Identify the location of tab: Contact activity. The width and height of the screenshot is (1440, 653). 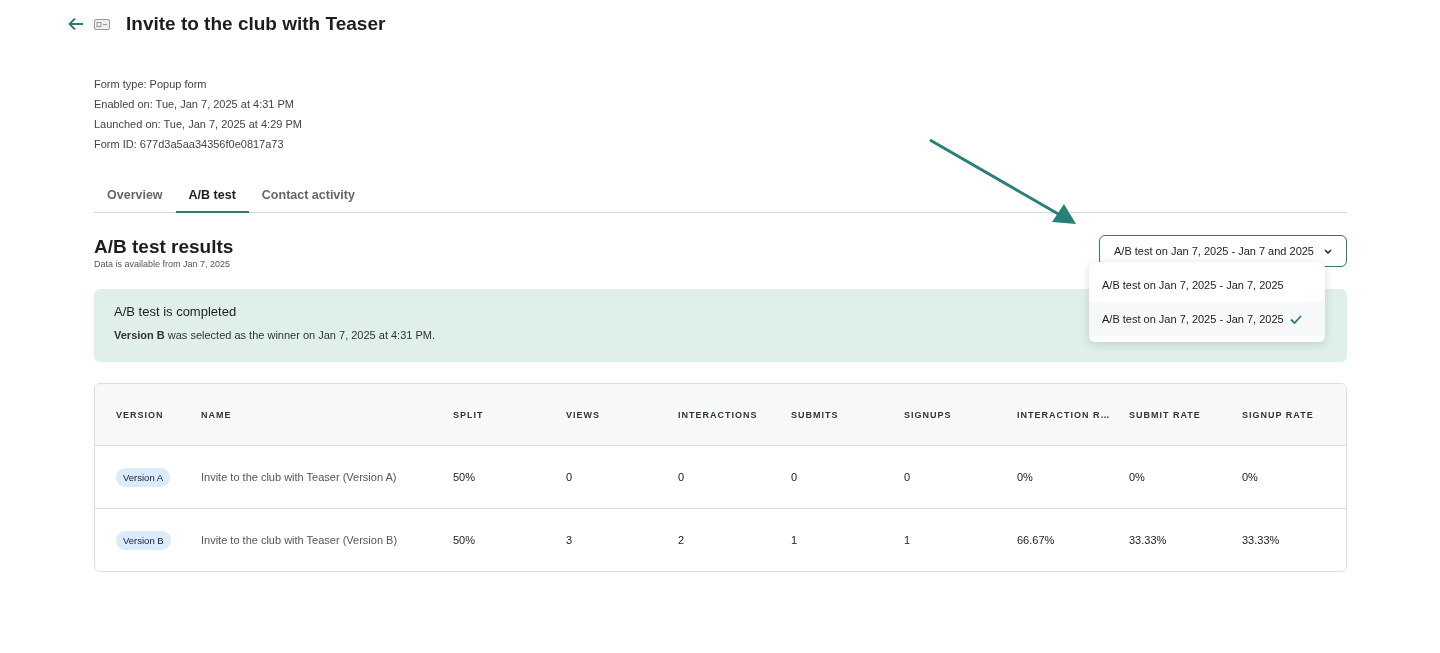
(308, 196).